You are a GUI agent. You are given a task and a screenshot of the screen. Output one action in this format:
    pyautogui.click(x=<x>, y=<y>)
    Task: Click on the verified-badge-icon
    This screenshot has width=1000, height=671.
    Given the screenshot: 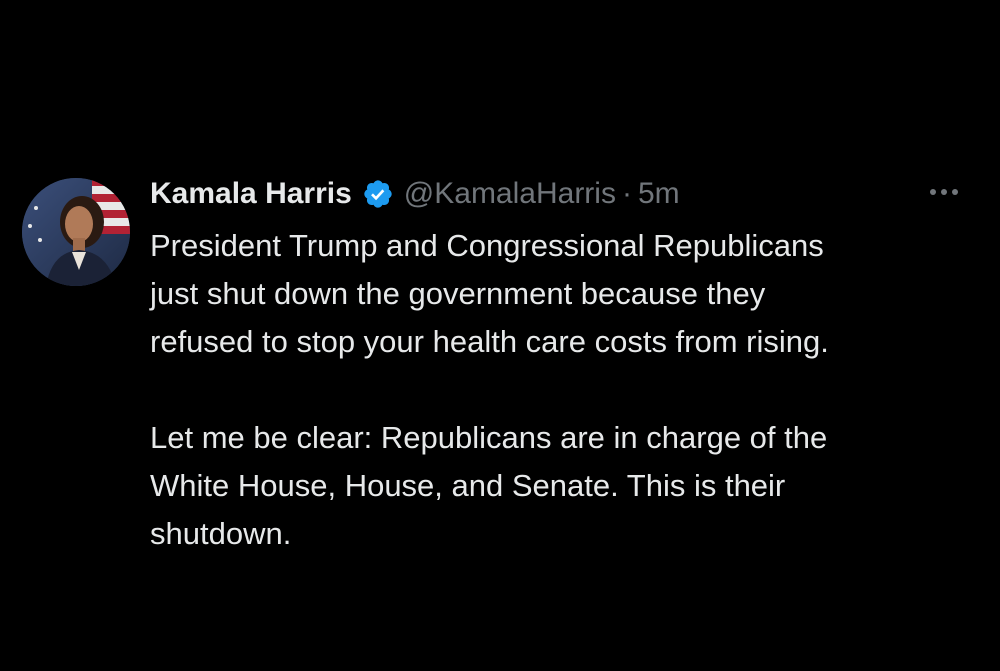 What is the action you would take?
    pyautogui.click(x=378, y=194)
    